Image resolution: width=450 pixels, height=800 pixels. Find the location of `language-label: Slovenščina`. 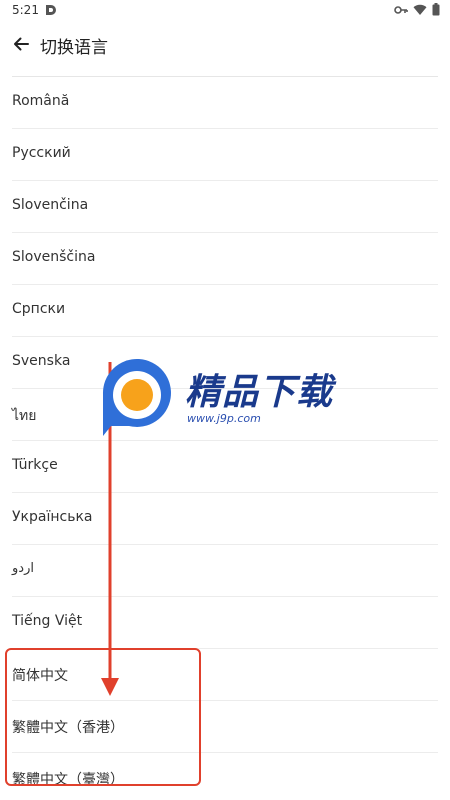

language-label: Slovenščina is located at coordinates (54, 257).